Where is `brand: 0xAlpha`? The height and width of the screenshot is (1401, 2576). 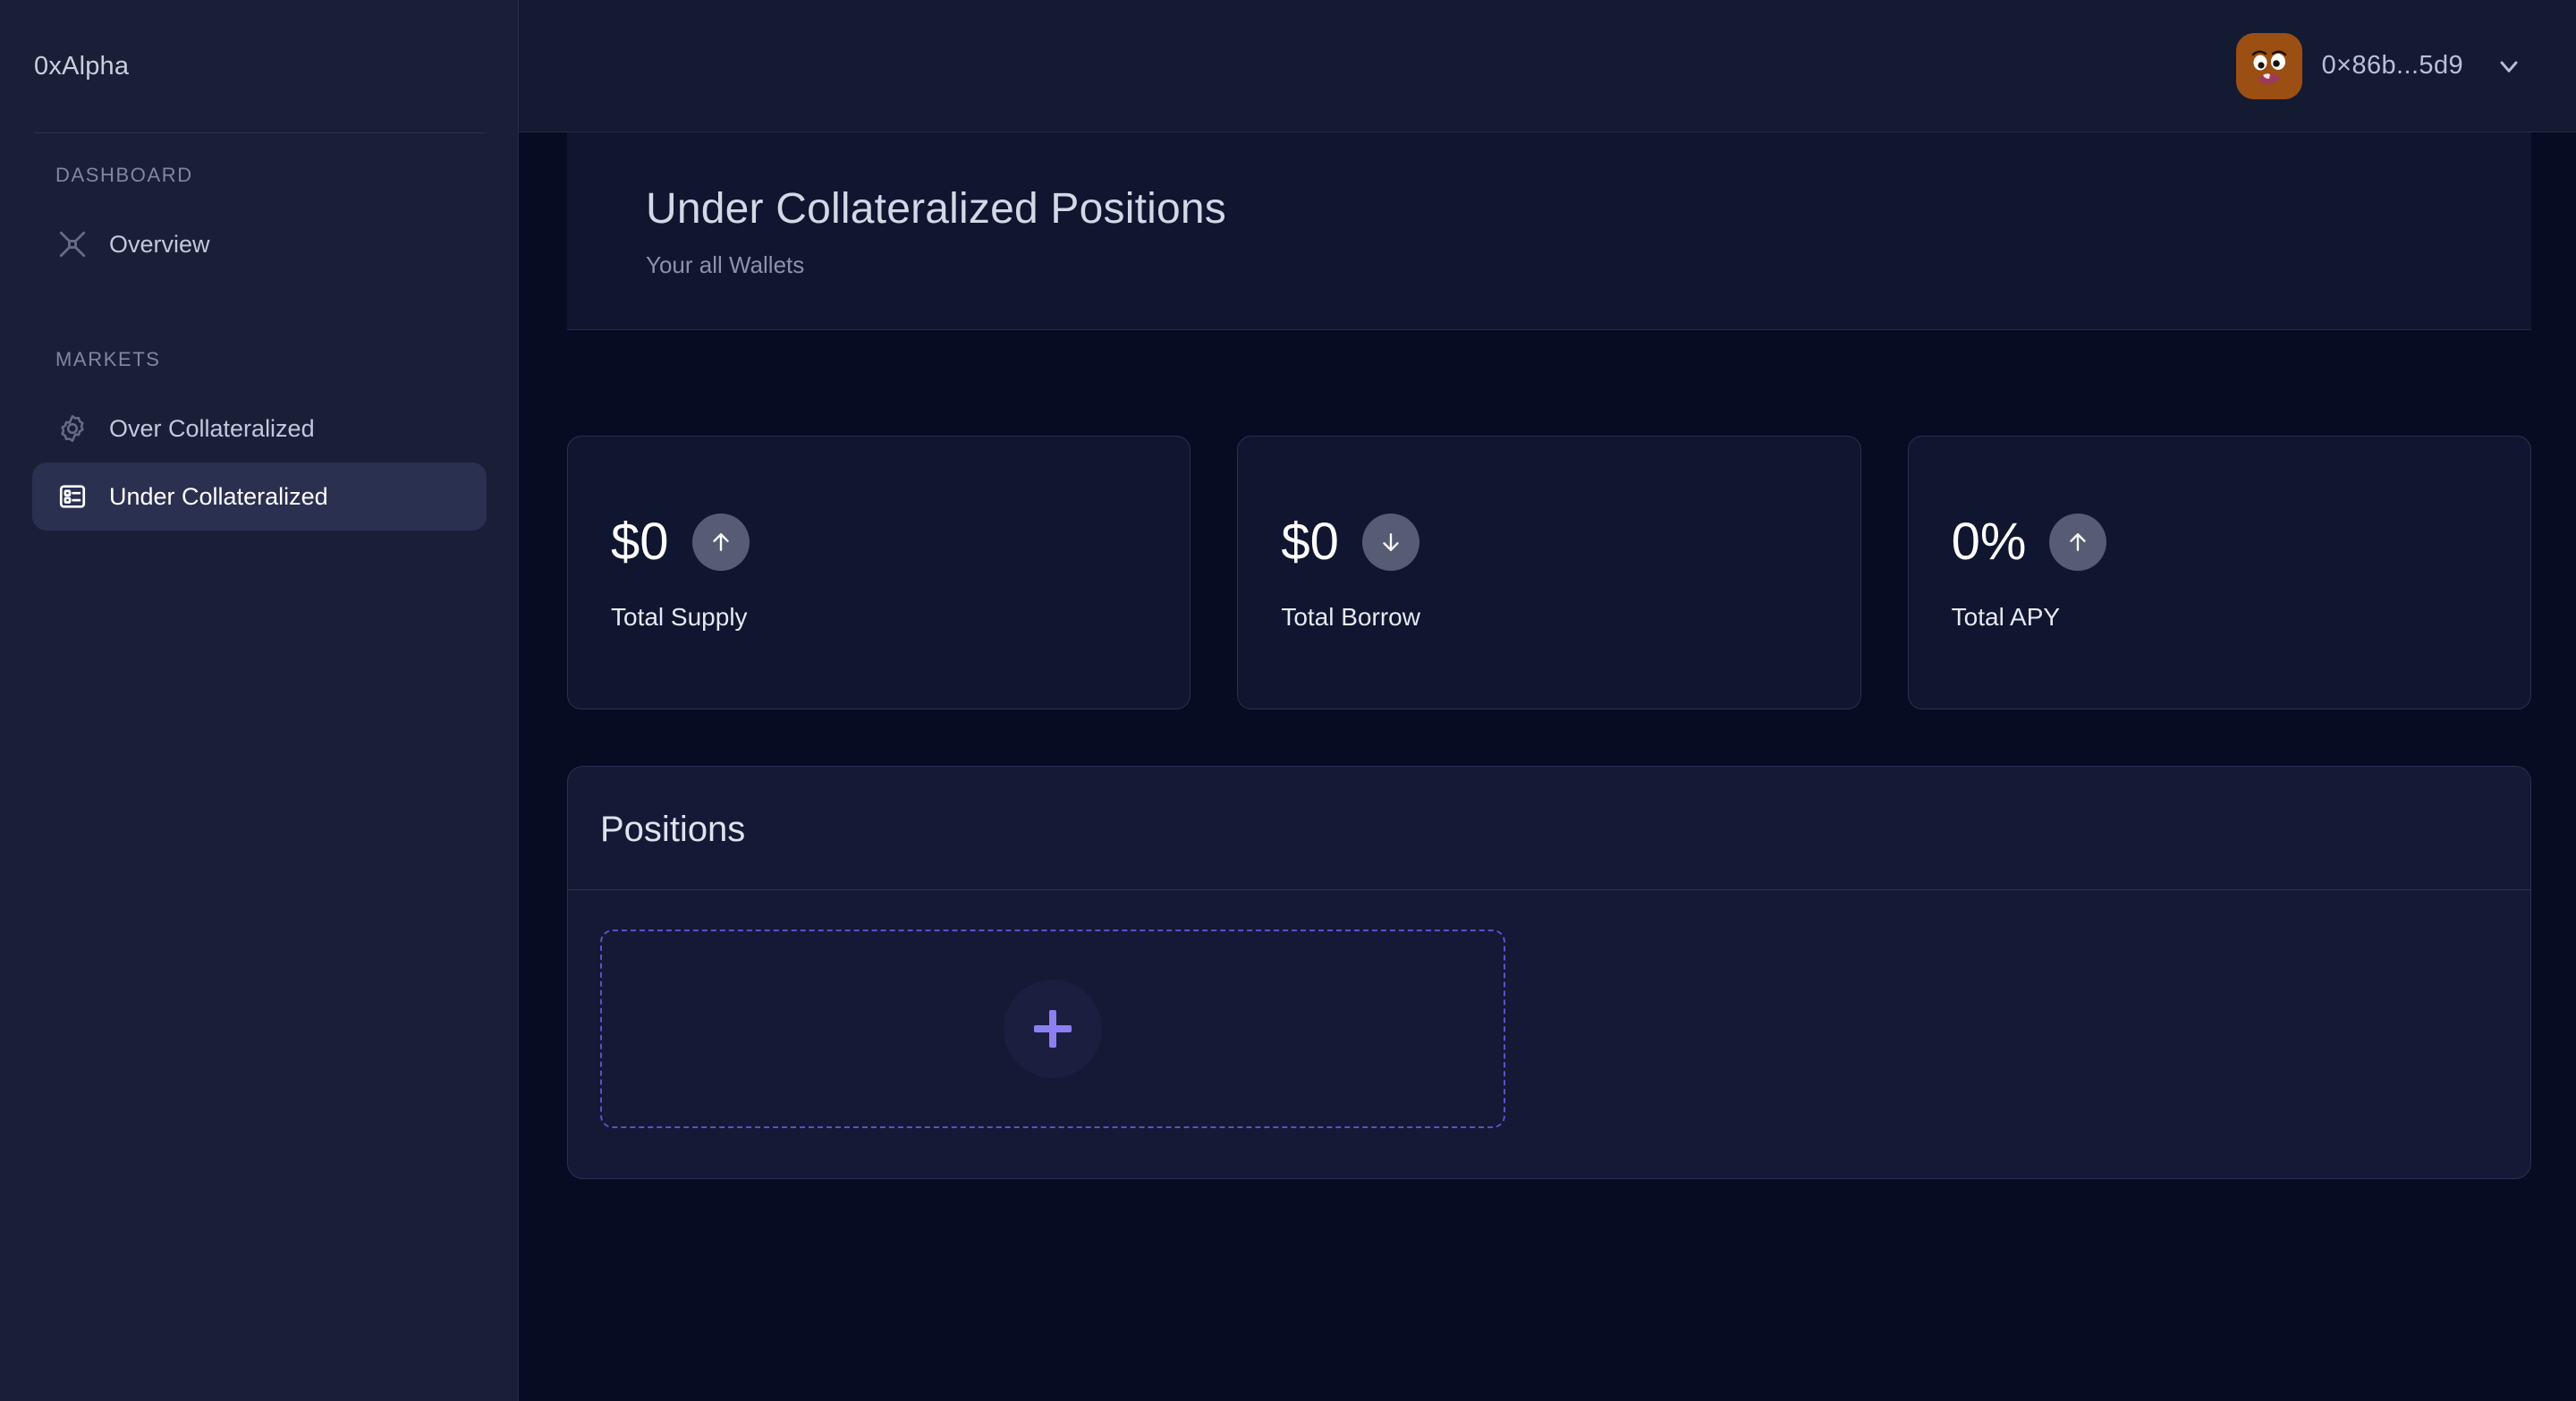 brand: 0xAlpha is located at coordinates (259, 66).